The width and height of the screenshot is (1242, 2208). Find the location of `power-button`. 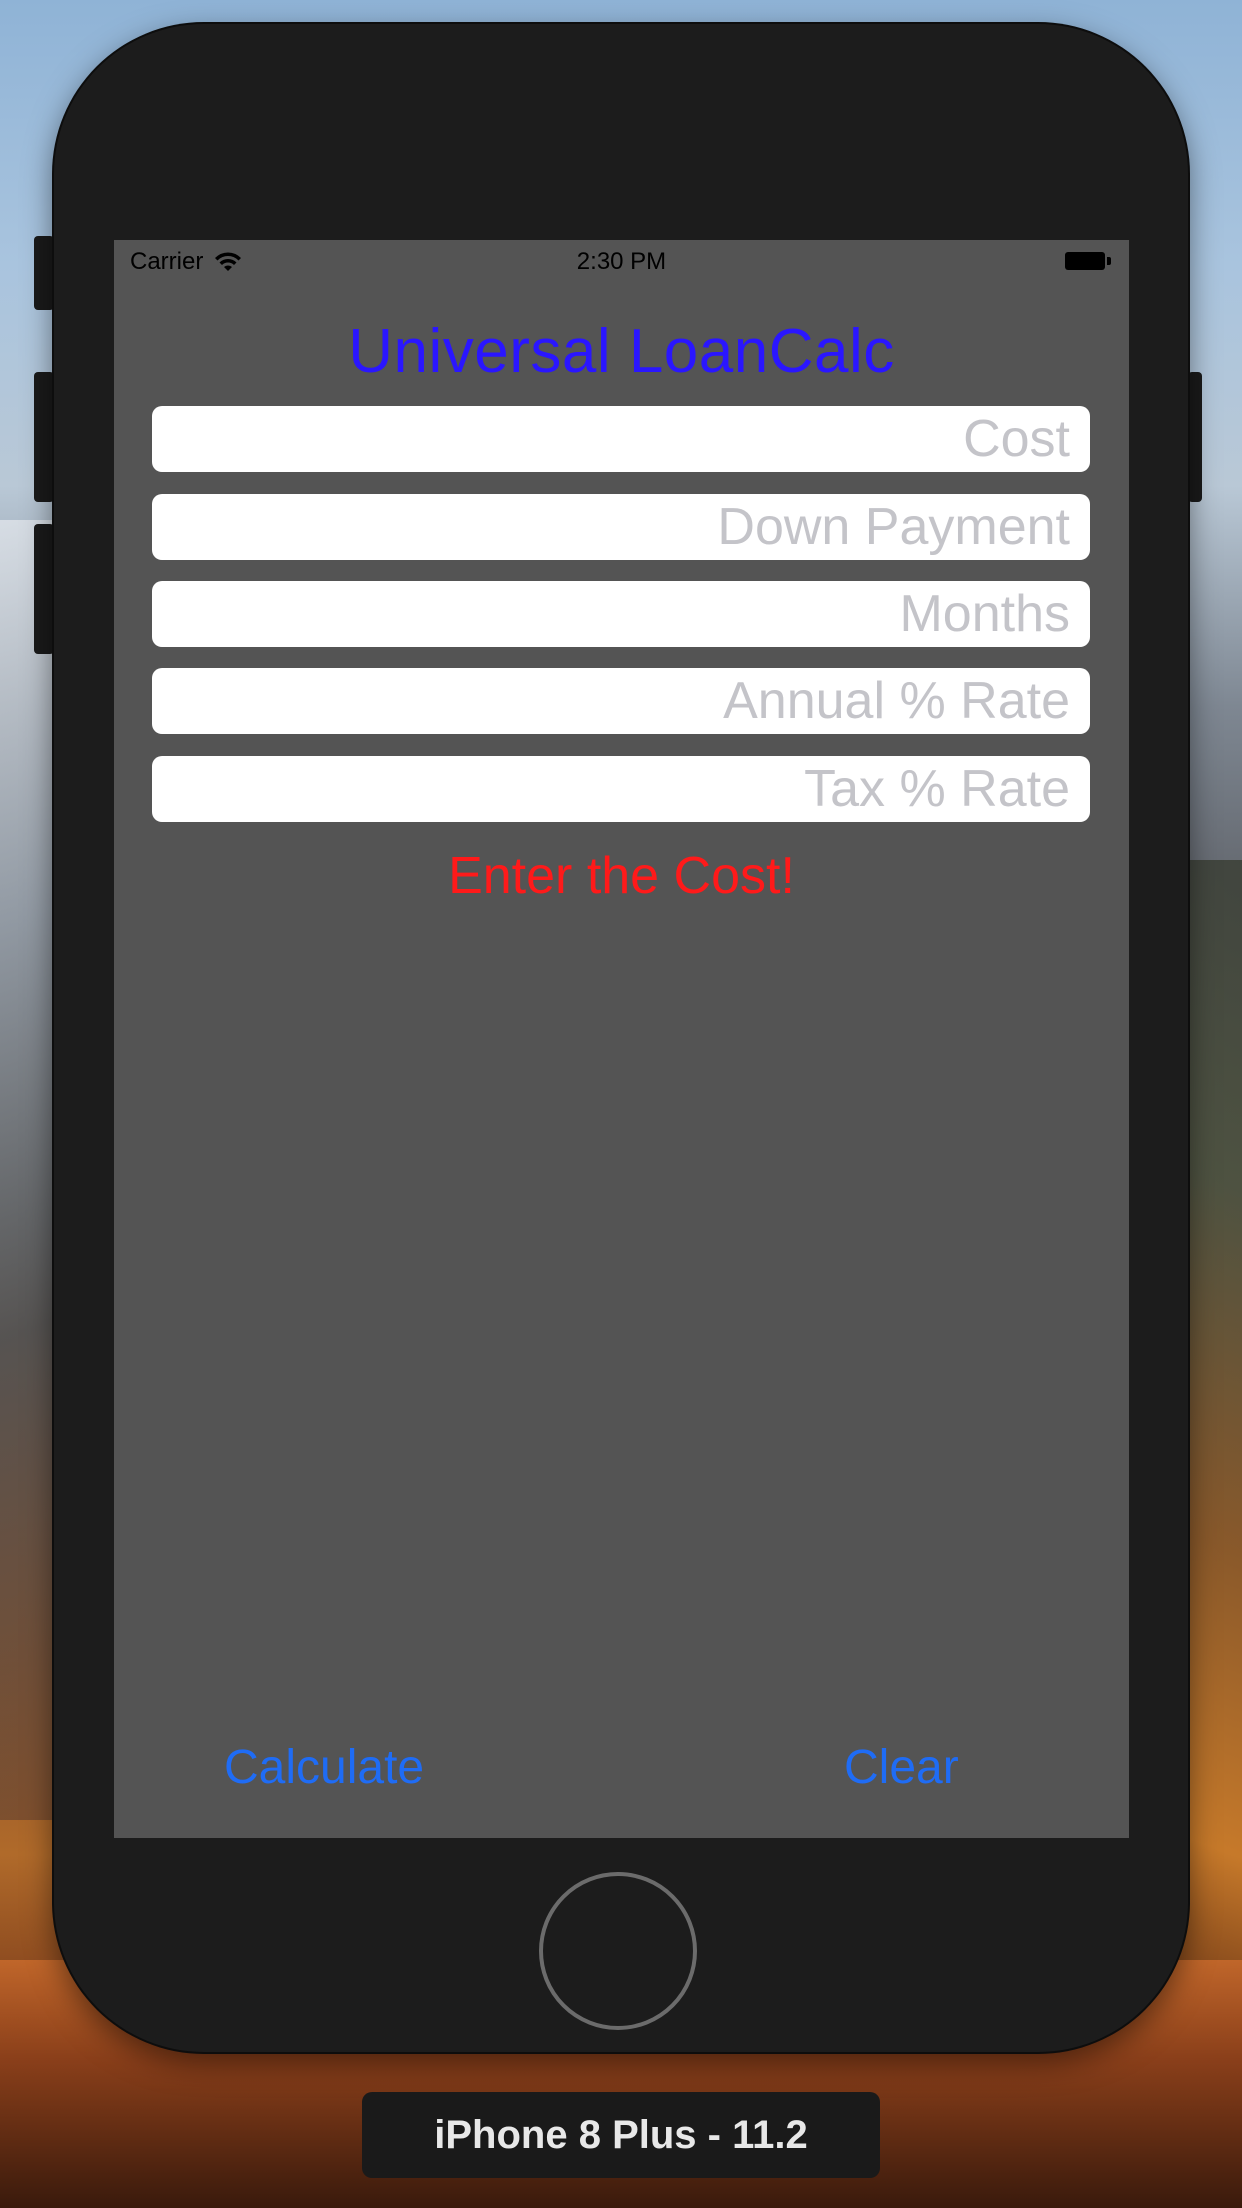

power-button is located at coordinates (1195, 437).